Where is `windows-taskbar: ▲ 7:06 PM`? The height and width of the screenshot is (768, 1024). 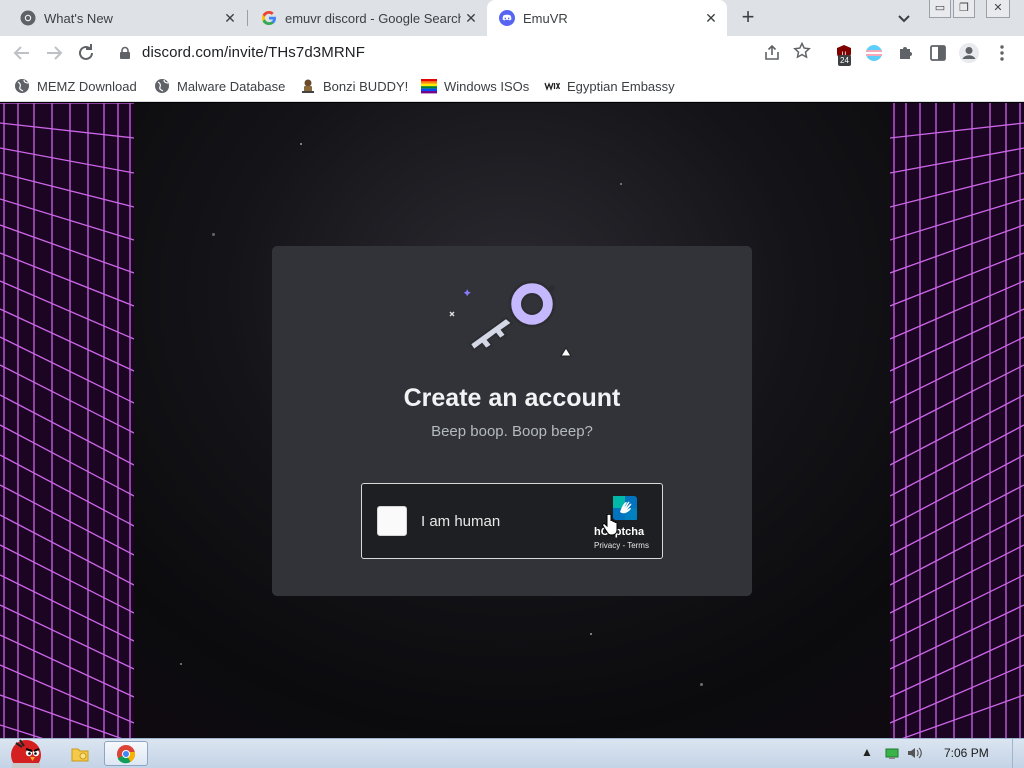
windows-taskbar: ▲ 7:06 PM is located at coordinates (512, 753).